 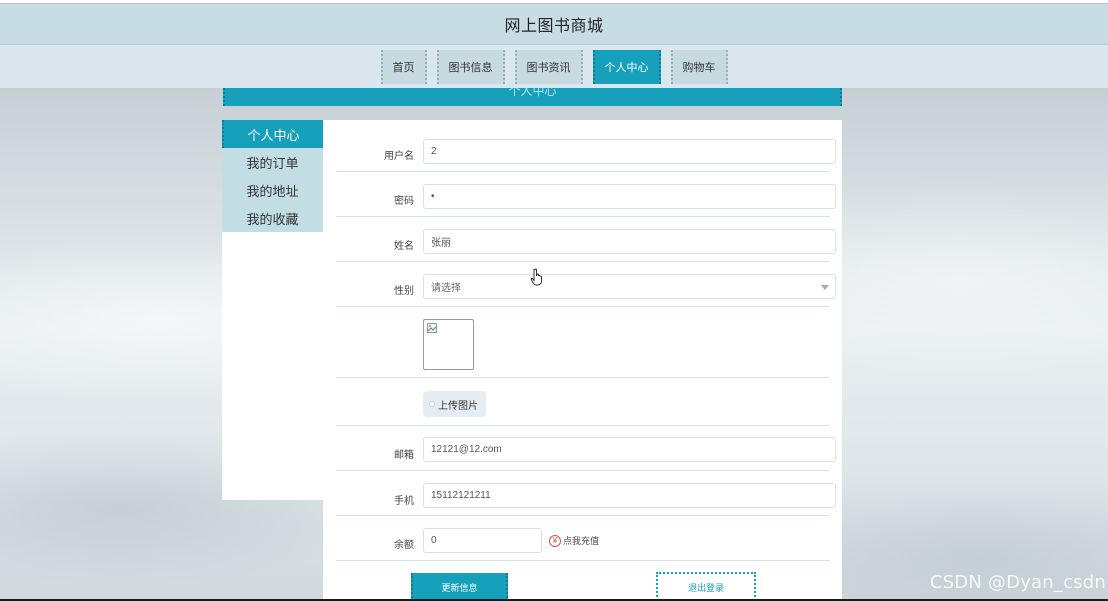 I want to click on gender-select: 请选择, so click(x=629, y=286).